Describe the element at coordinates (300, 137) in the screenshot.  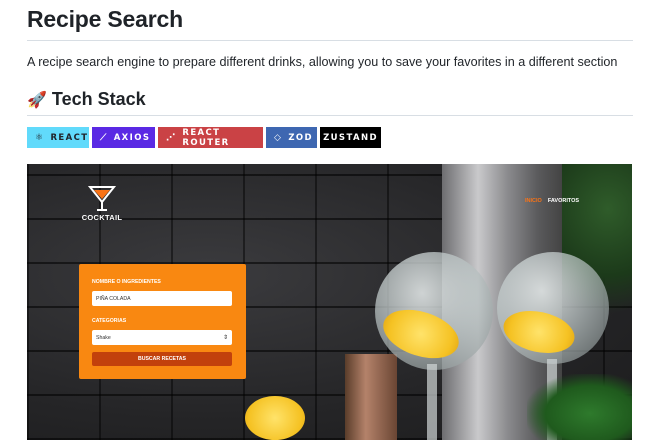
I see `badge-label: ZOD` at that location.